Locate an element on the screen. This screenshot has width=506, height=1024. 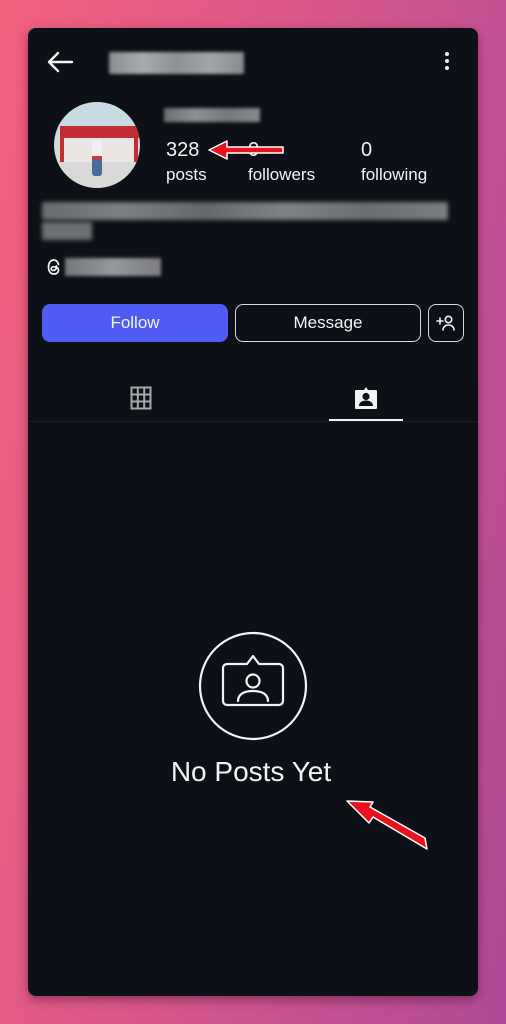
tab-tagged is located at coordinates (366, 398).